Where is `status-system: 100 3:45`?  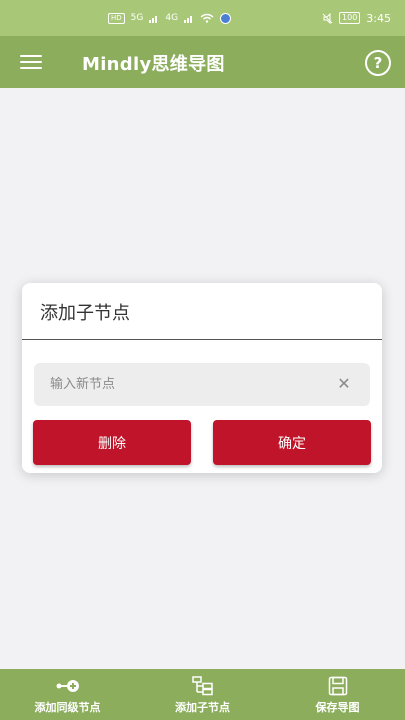 status-system: 100 3:45 is located at coordinates (356, 18).